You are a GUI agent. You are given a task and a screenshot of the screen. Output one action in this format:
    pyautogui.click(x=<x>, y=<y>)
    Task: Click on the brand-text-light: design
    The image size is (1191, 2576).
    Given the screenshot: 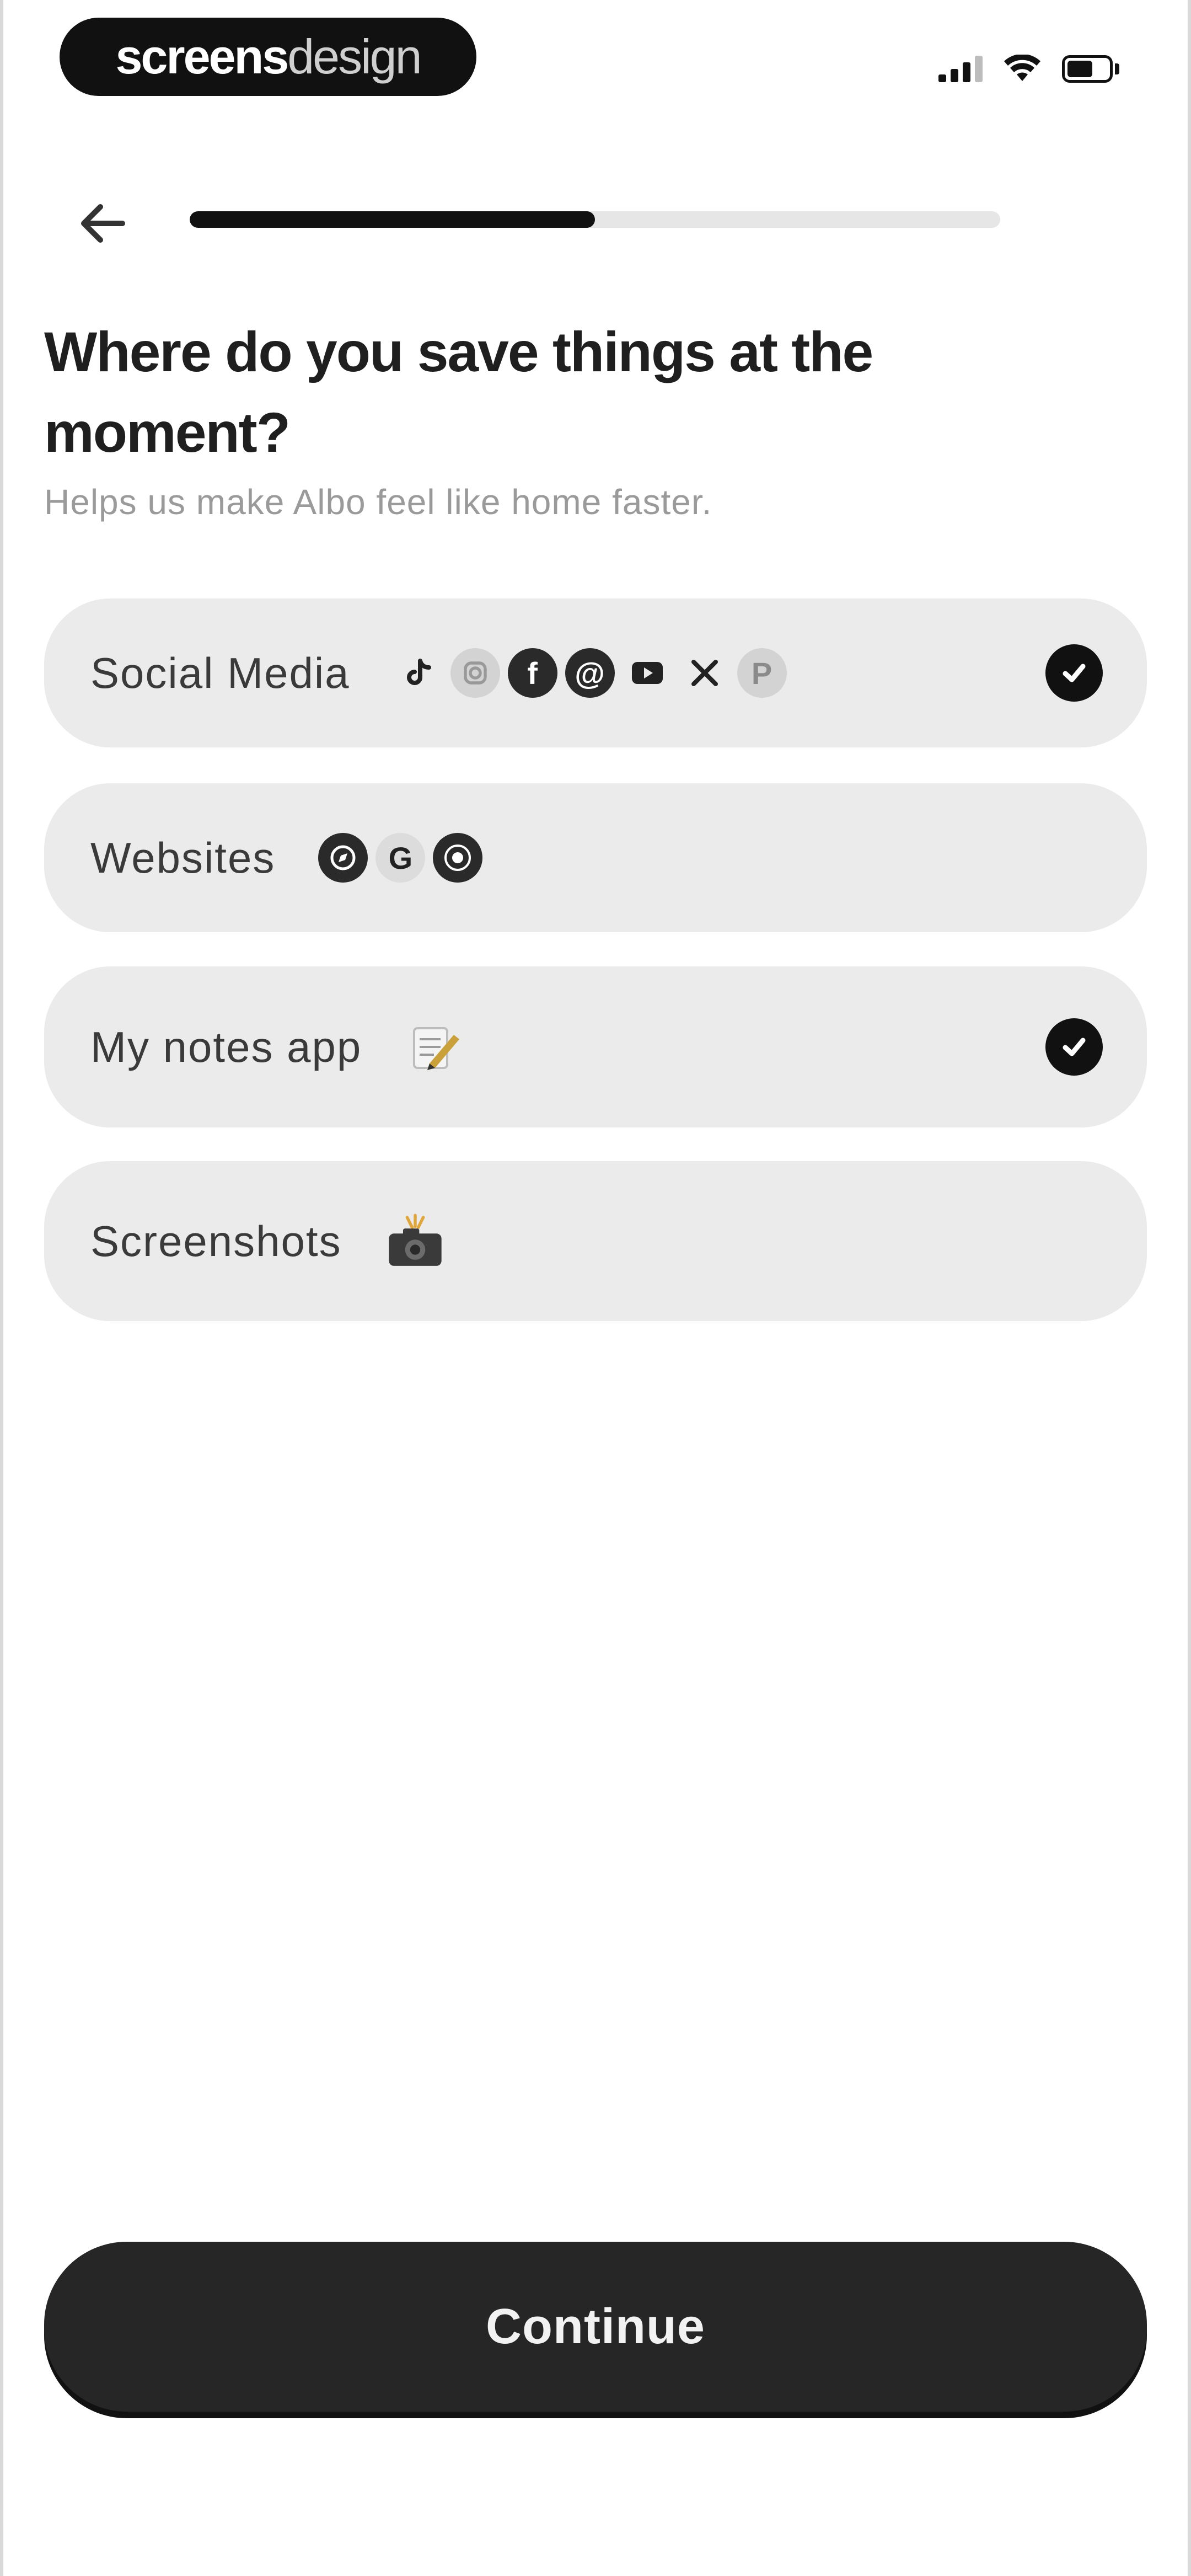 What is the action you would take?
    pyautogui.click(x=354, y=56)
    